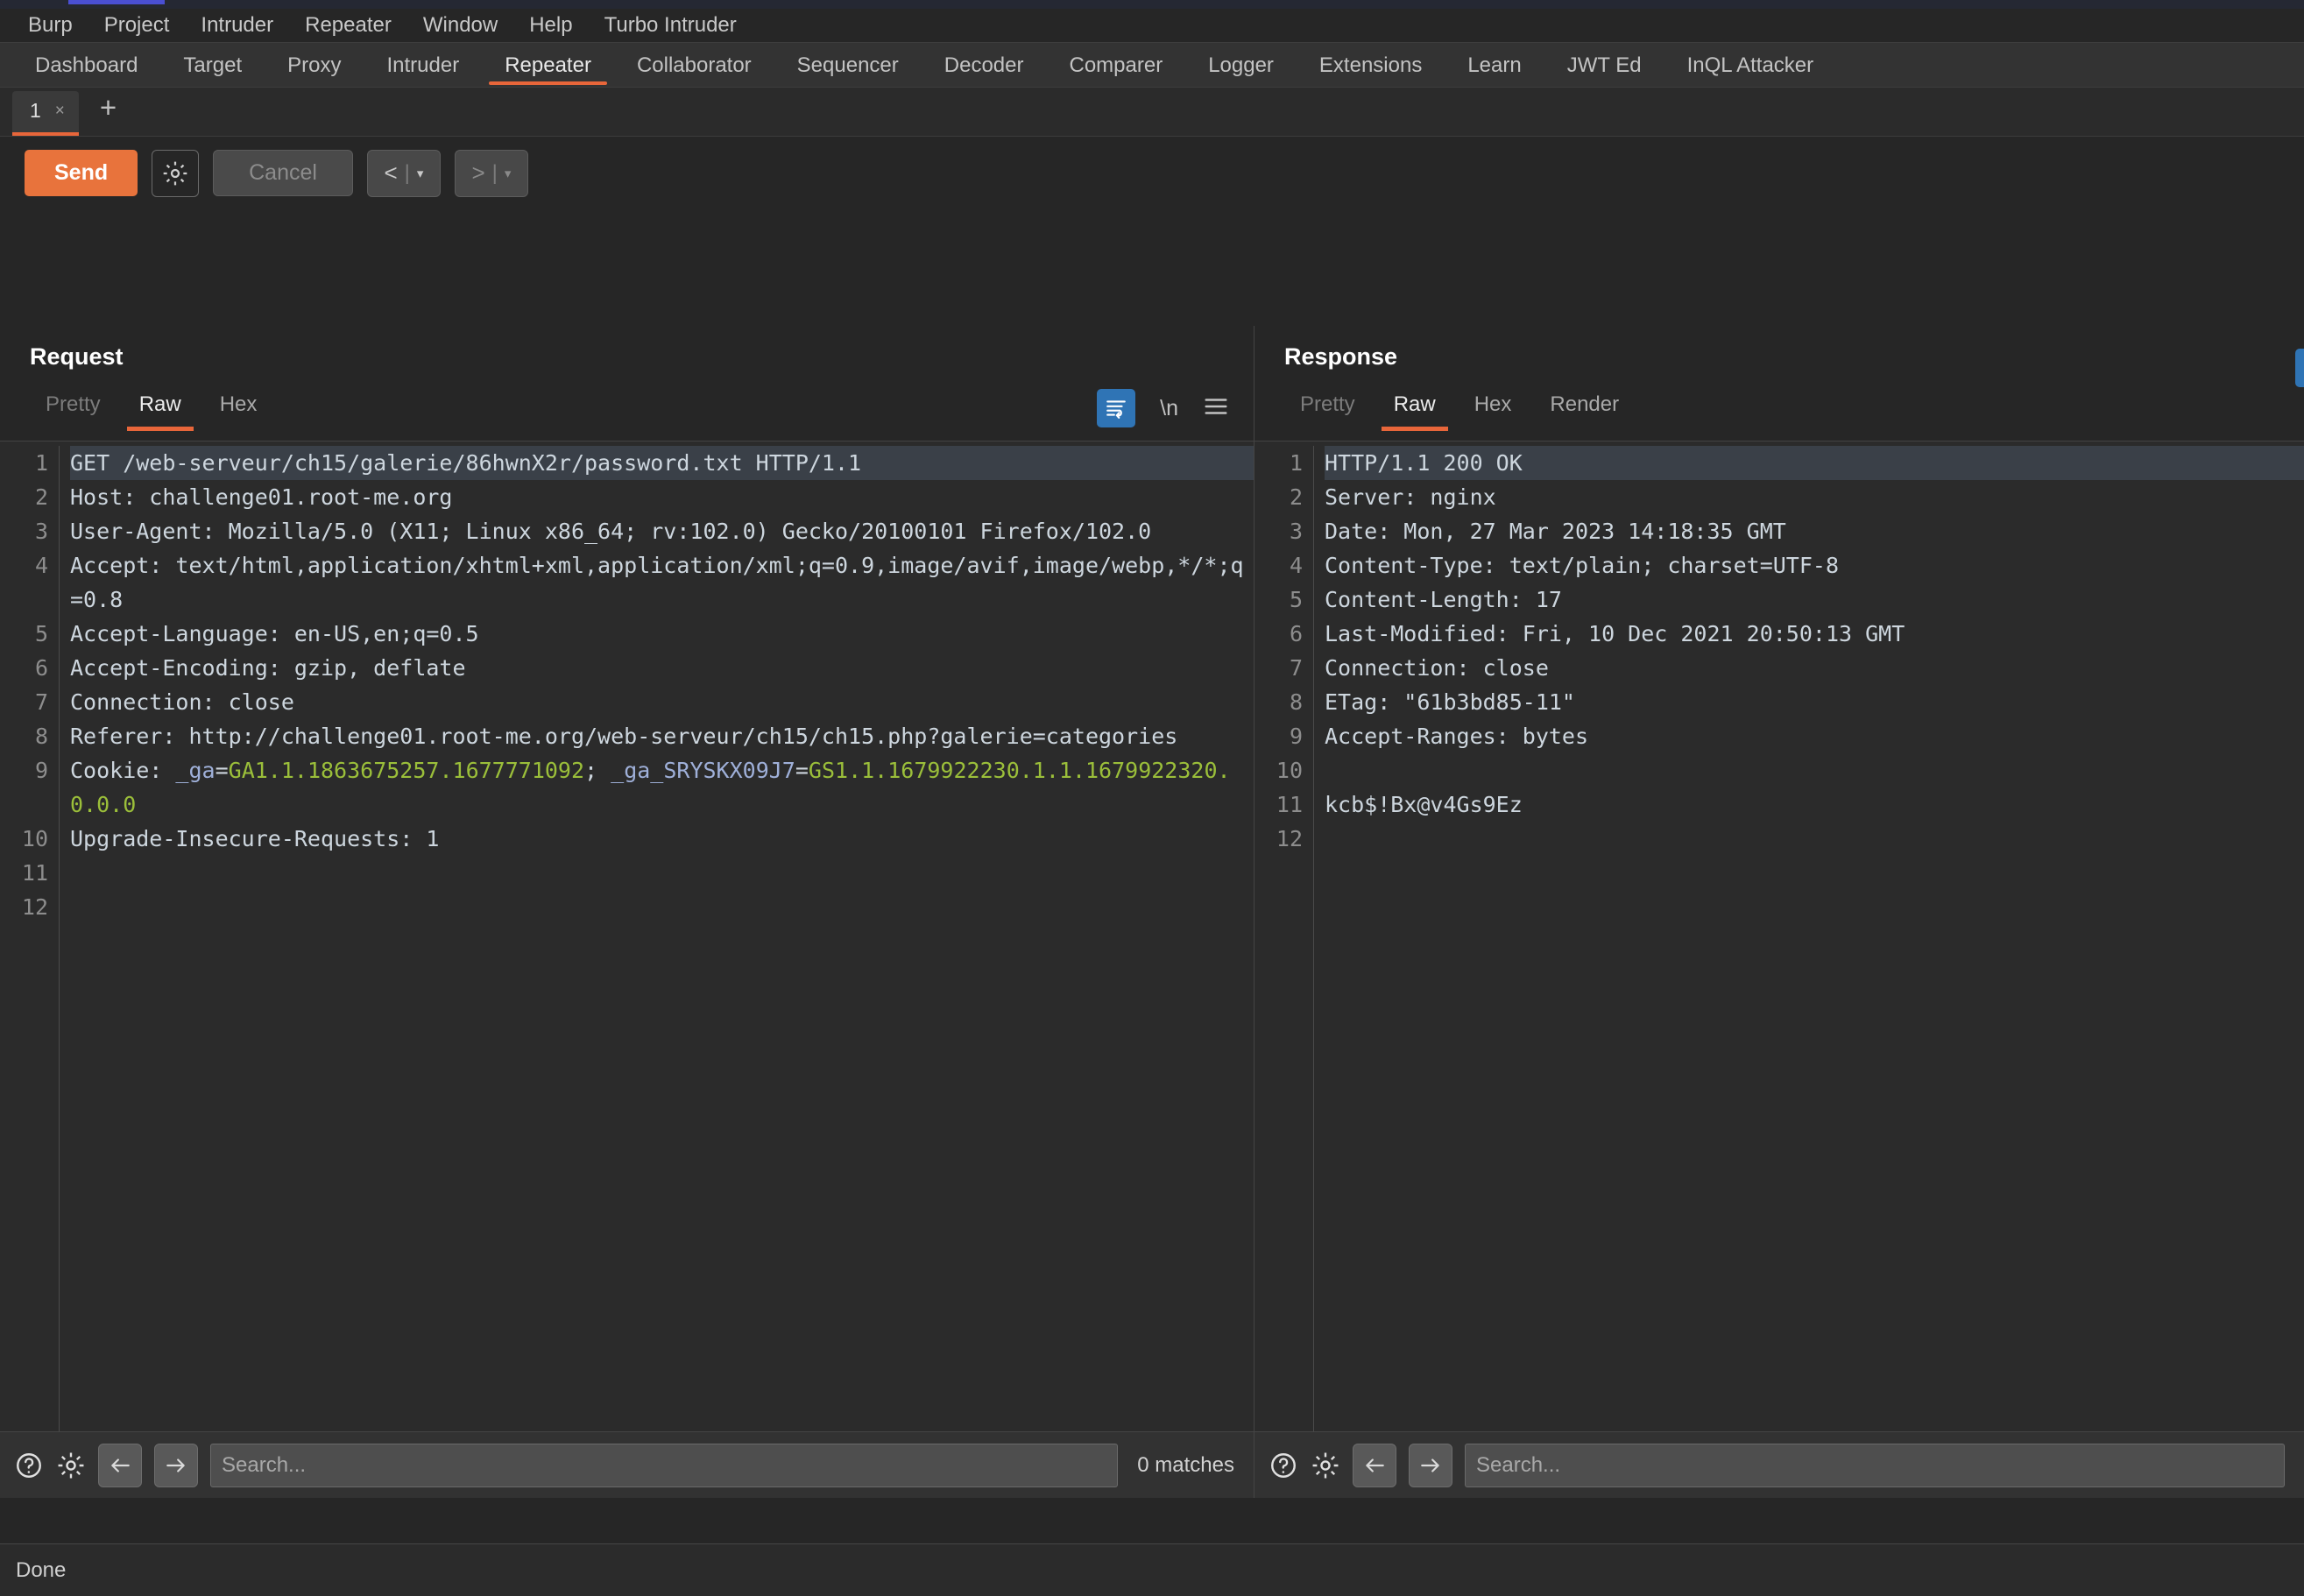 This screenshot has height=1596, width=2304. I want to click on response-line-number: 8, so click(1296, 702).